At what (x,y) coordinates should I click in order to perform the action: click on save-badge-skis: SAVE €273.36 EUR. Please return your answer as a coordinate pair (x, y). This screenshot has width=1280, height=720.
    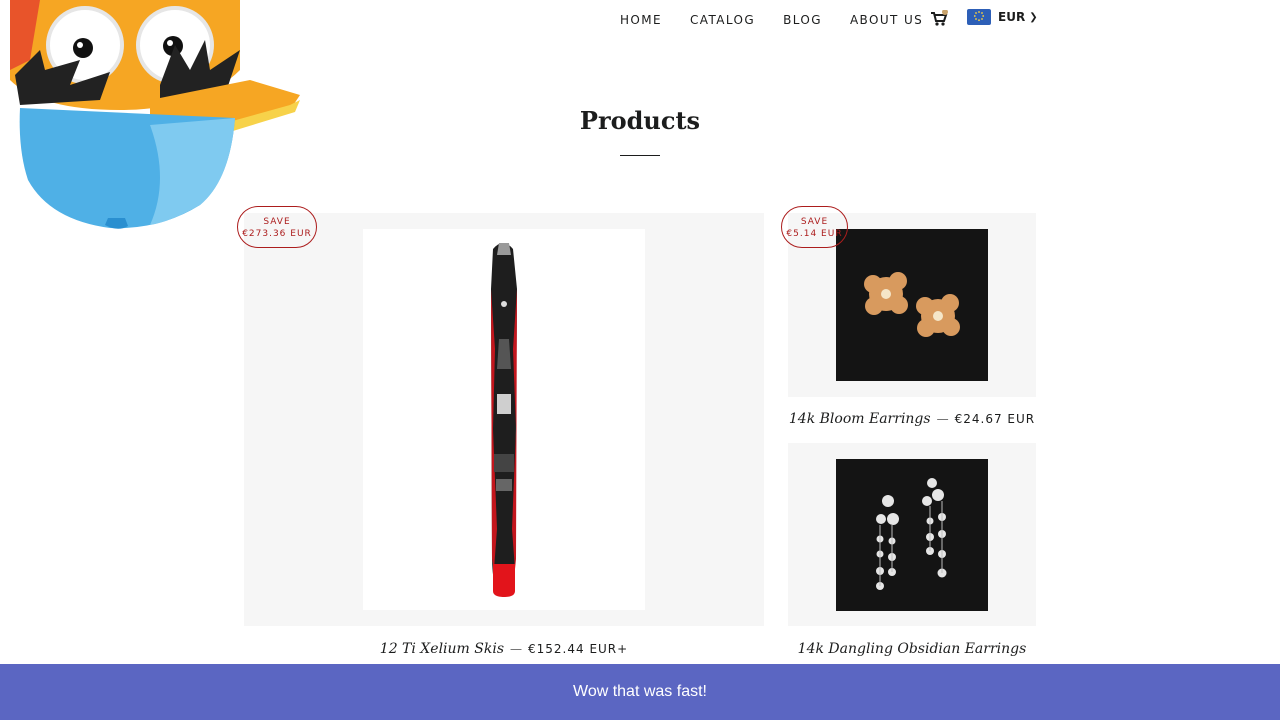
    Looking at the image, I should click on (277, 227).